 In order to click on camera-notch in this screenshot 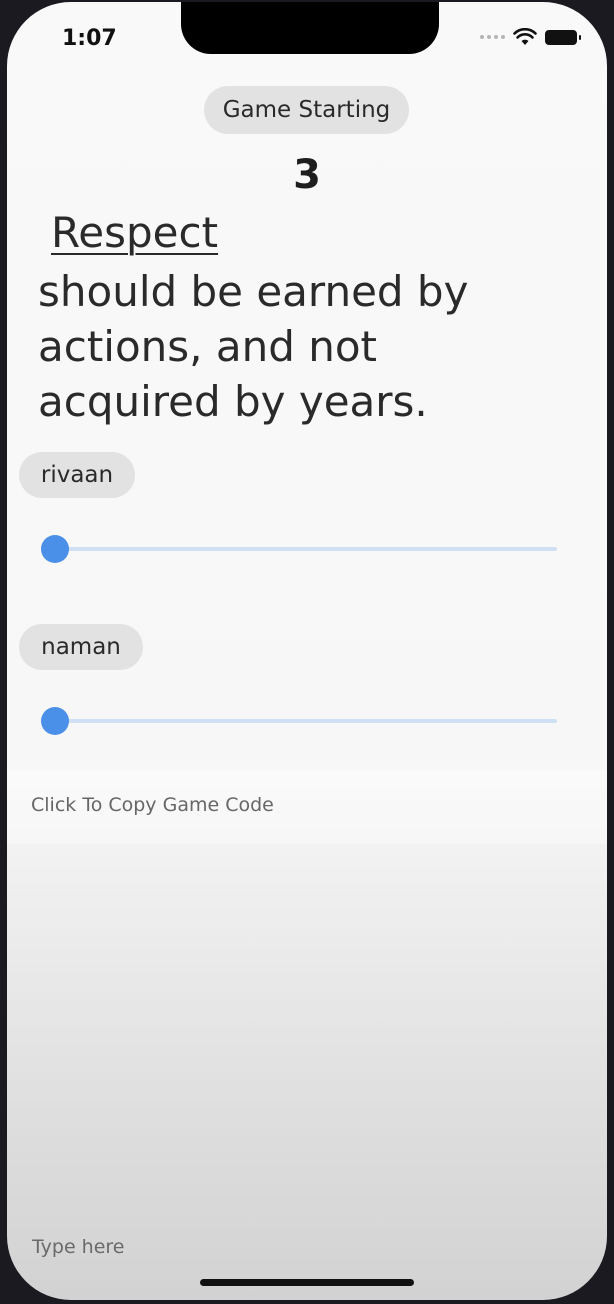, I will do `click(310, 28)`.